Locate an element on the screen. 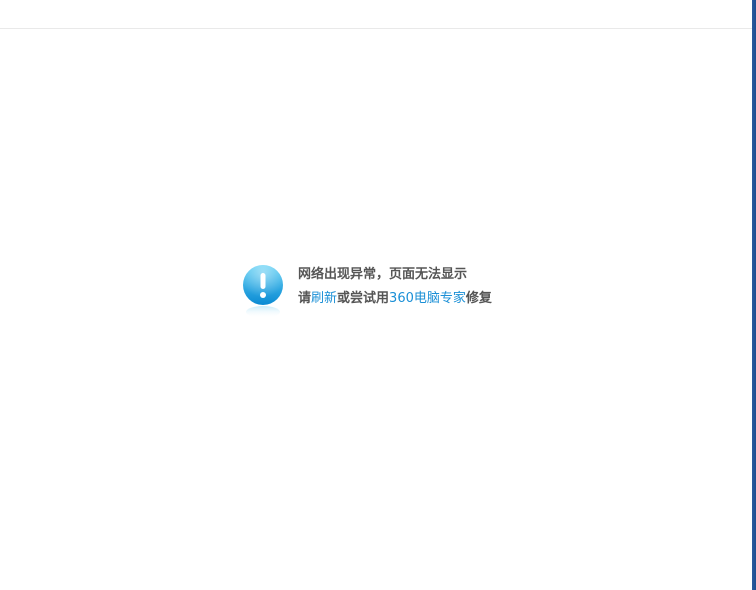 This screenshot has height=590, width=756. repair-tool-link: 360电脑专家 is located at coordinates (427, 298).